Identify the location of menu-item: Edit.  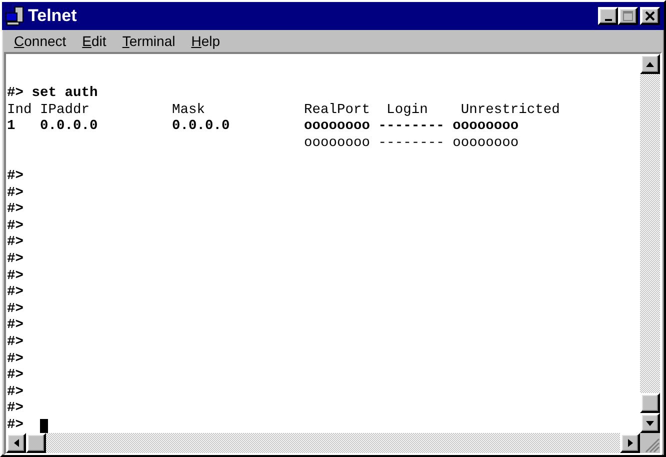
(94, 41).